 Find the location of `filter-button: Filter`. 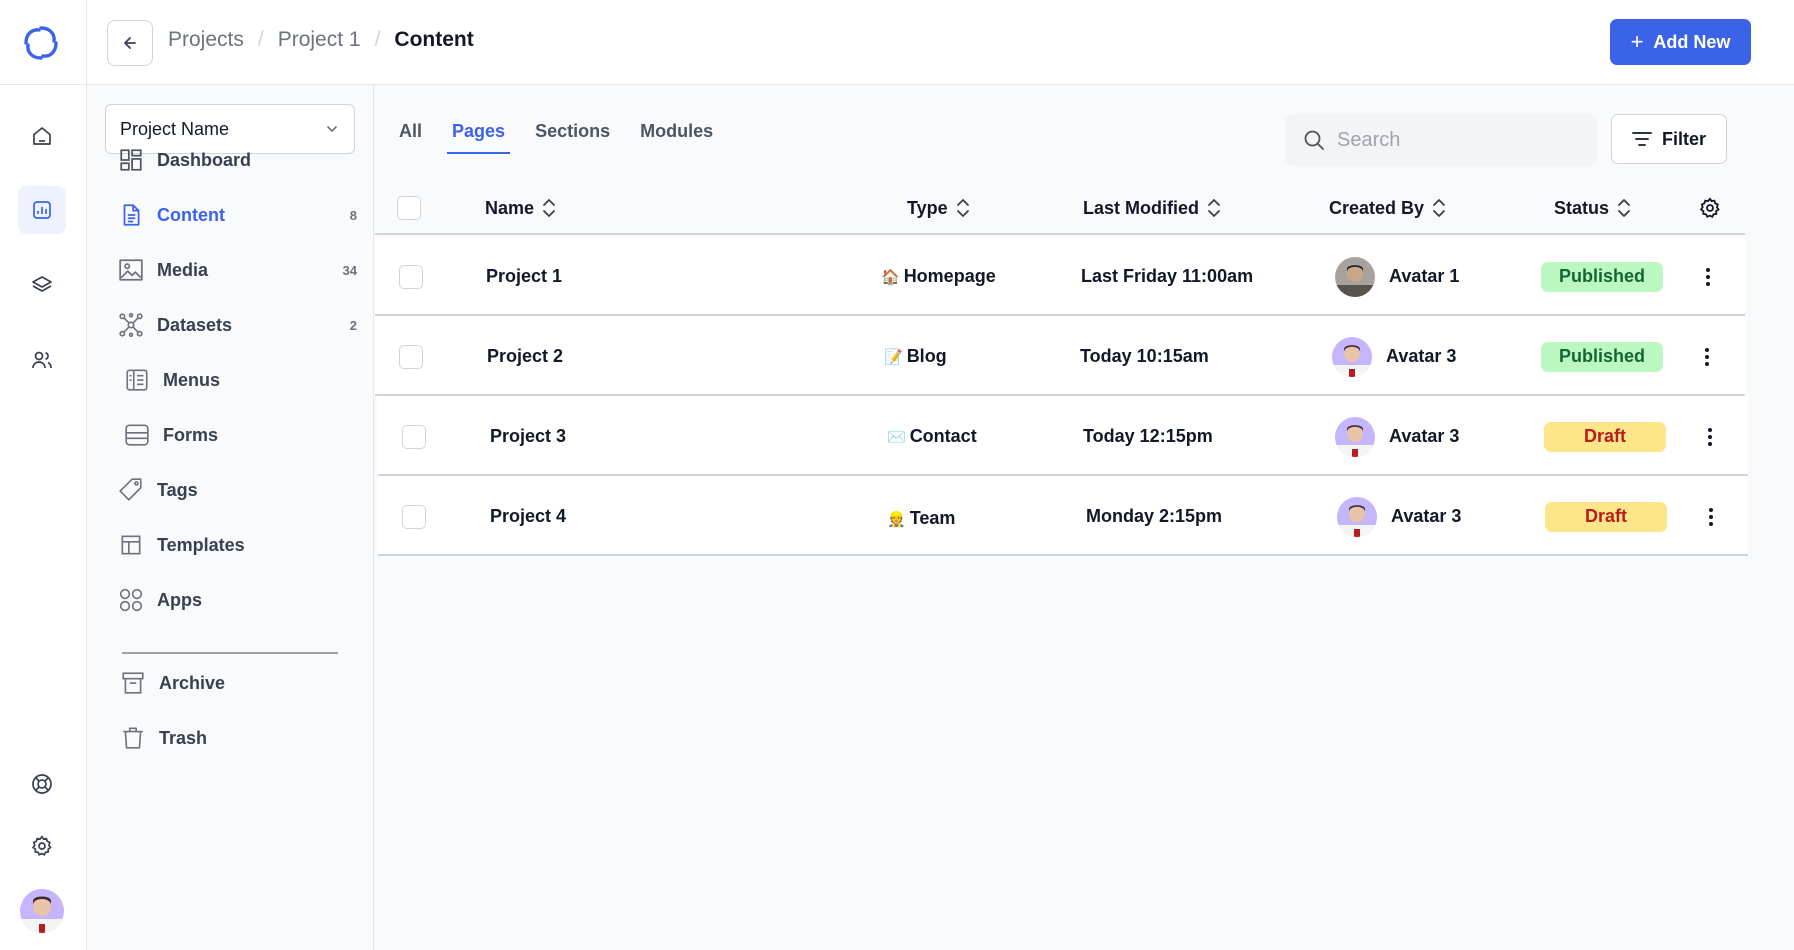

filter-button: Filter is located at coordinates (1669, 139).